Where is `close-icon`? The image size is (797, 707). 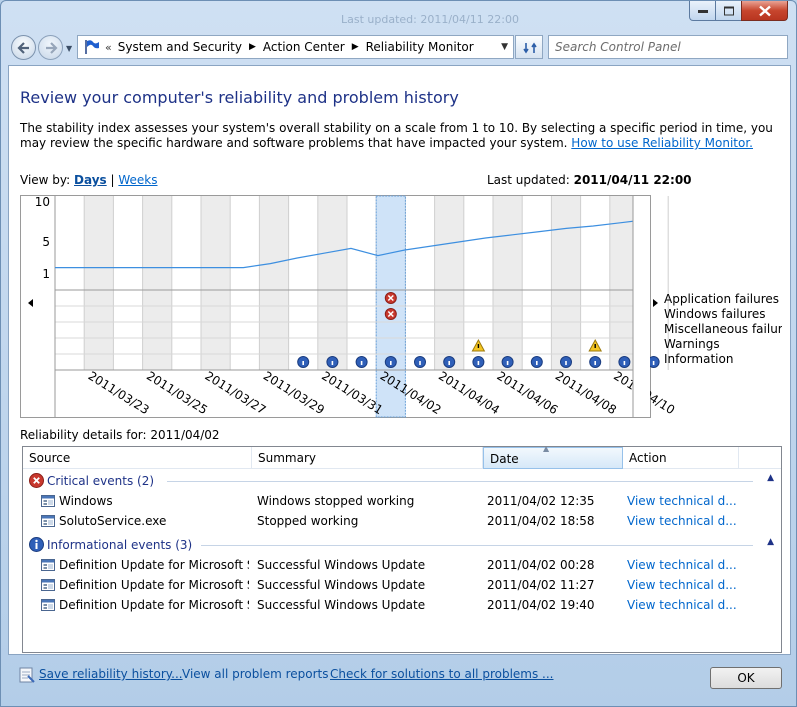
close-icon is located at coordinates (764, 10).